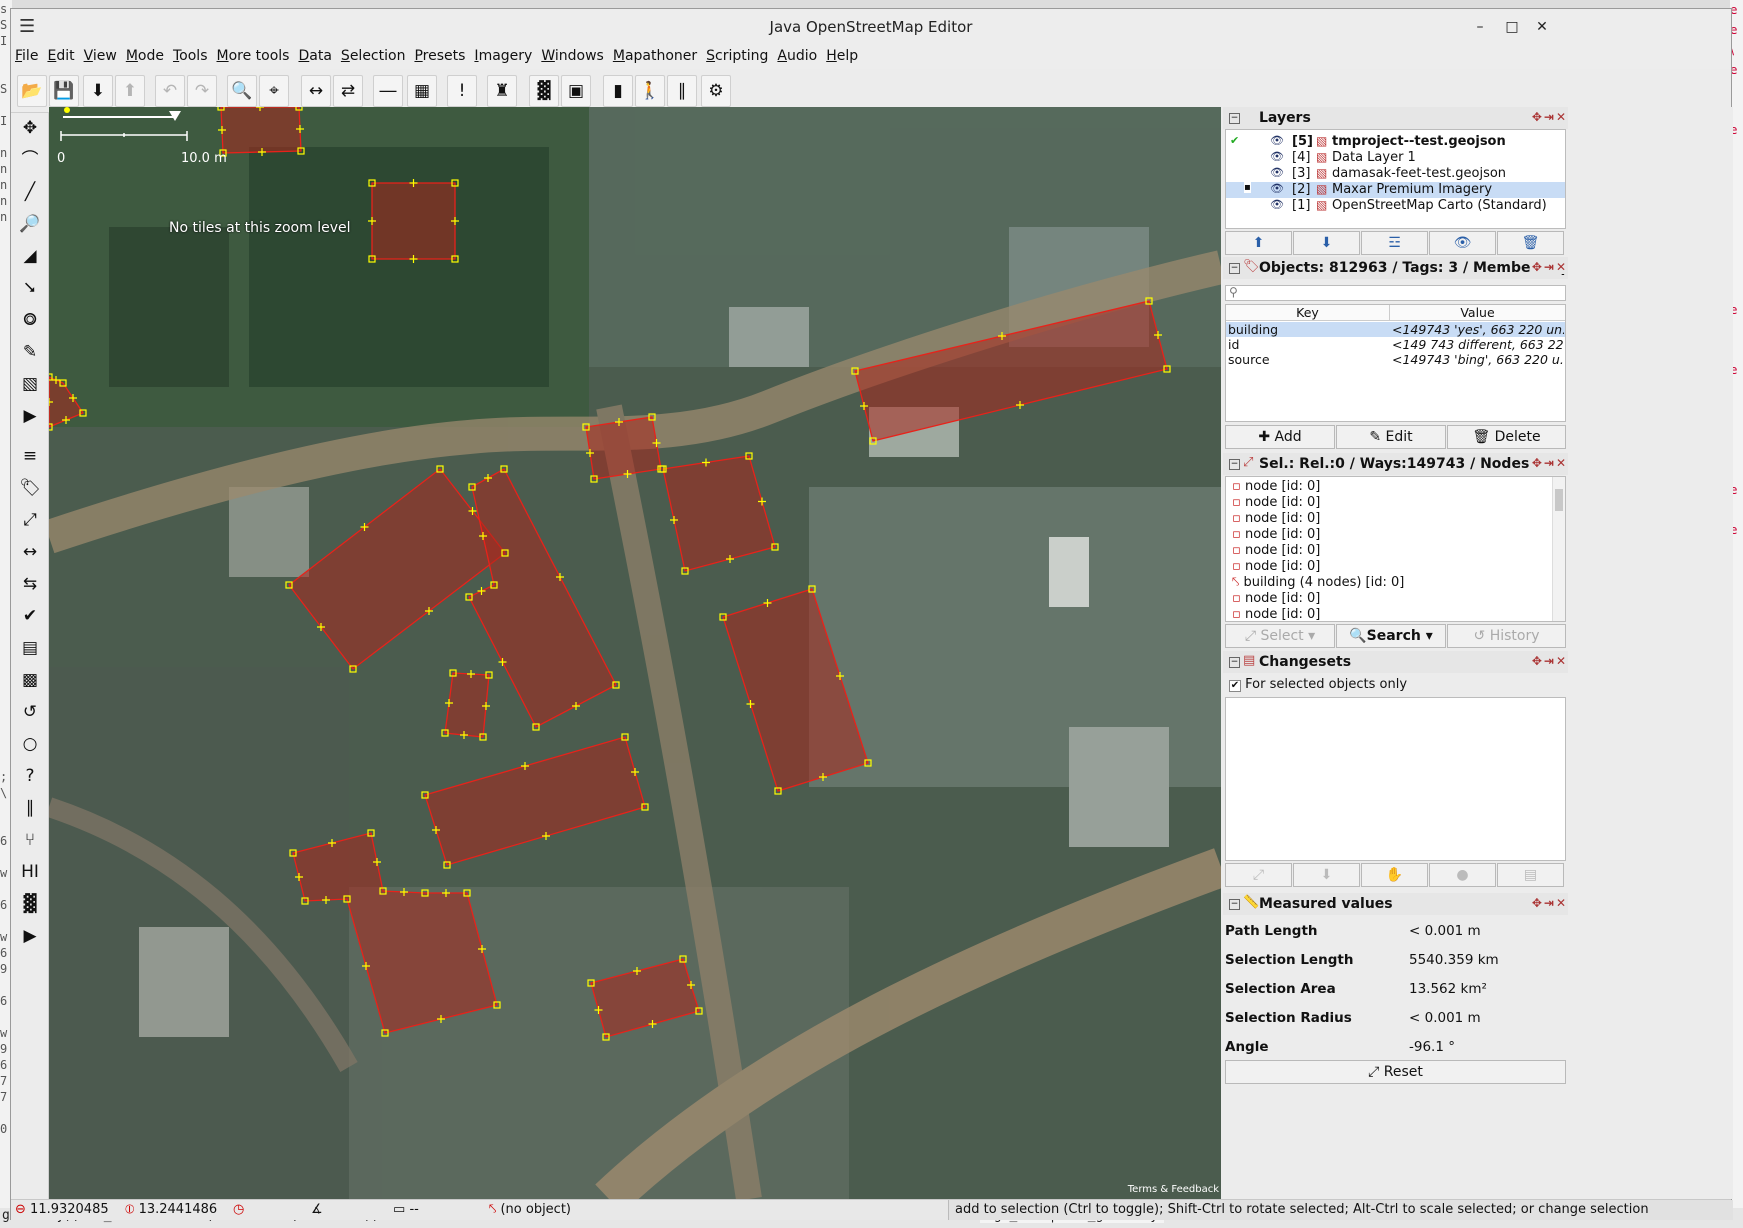 The image size is (1743, 1228). What do you see at coordinates (1480, 27) in the screenshot?
I see `minimize-button: –` at bounding box center [1480, 27].